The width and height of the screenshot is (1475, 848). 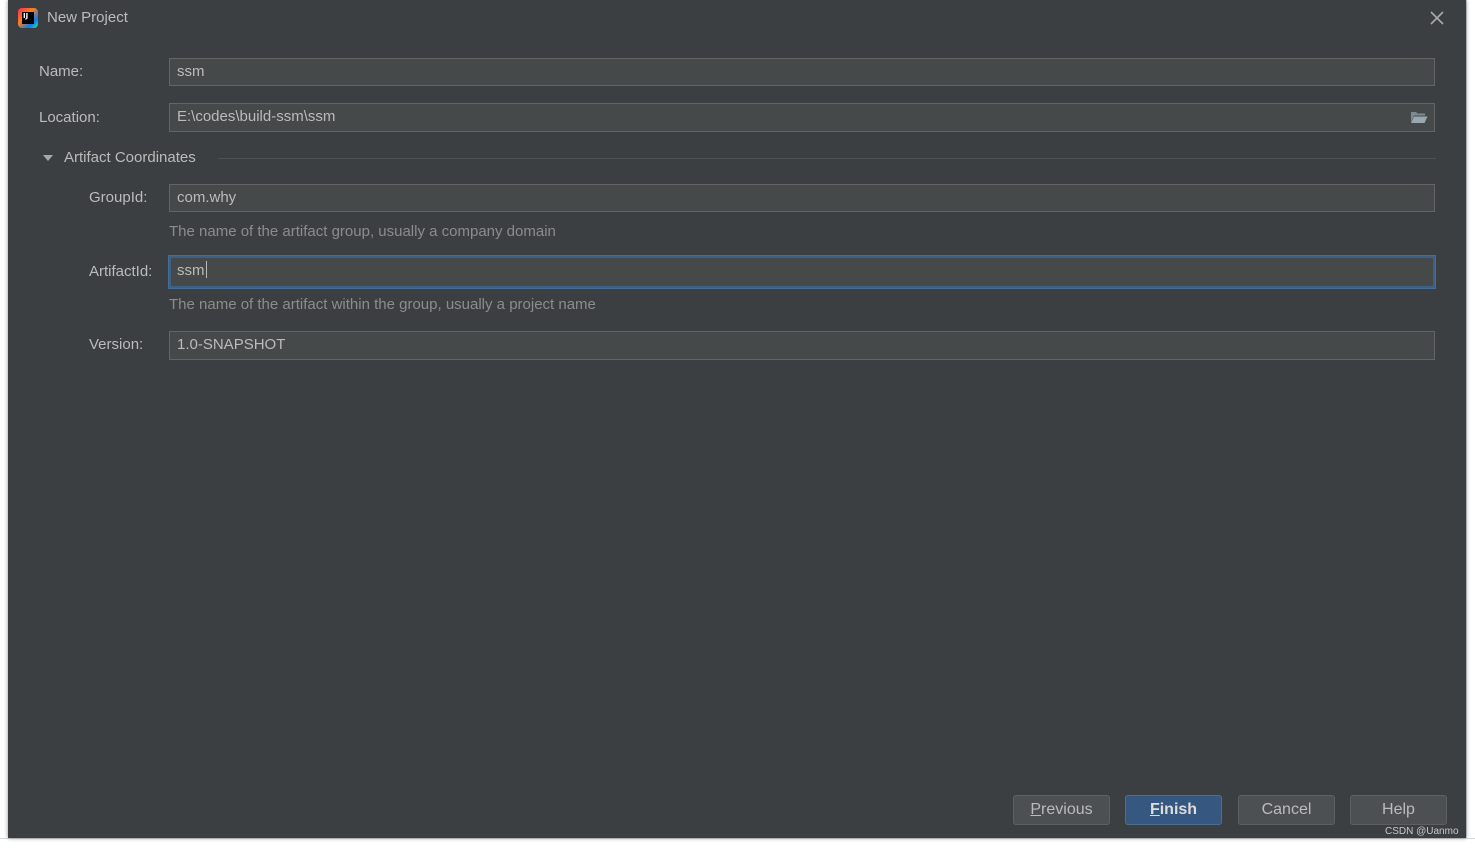 I want to click on artifact-coordinates-title: Artifact Coordinates, so click(x=130, y=157).